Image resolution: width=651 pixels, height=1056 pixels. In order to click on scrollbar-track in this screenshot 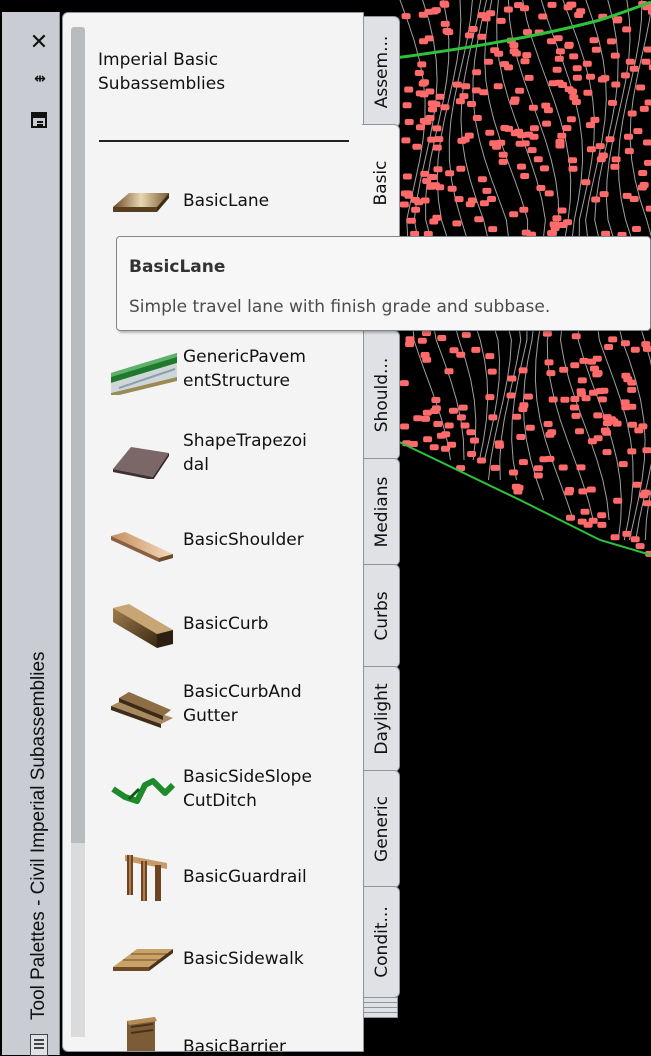, I will do `click(78, 940)`.